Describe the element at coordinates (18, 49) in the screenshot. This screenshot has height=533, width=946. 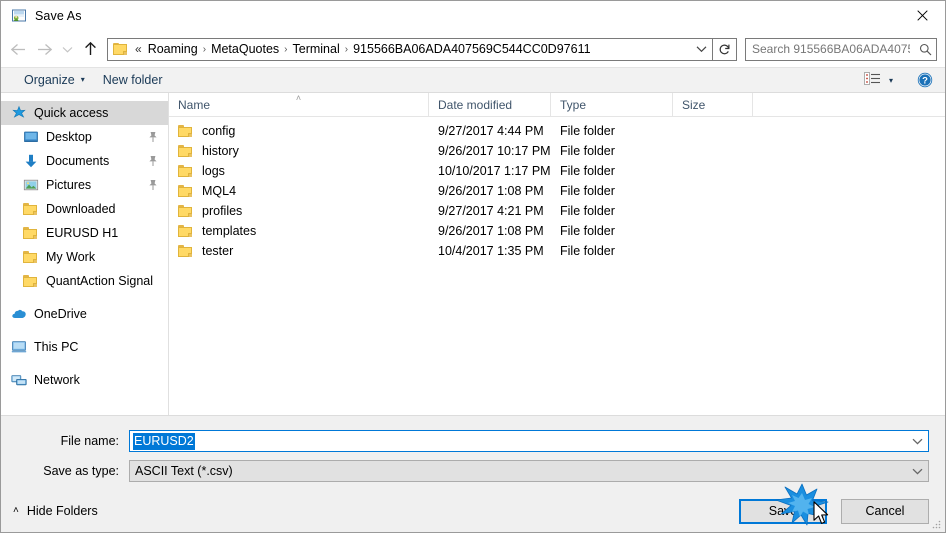
I see `back-icon` at that location.